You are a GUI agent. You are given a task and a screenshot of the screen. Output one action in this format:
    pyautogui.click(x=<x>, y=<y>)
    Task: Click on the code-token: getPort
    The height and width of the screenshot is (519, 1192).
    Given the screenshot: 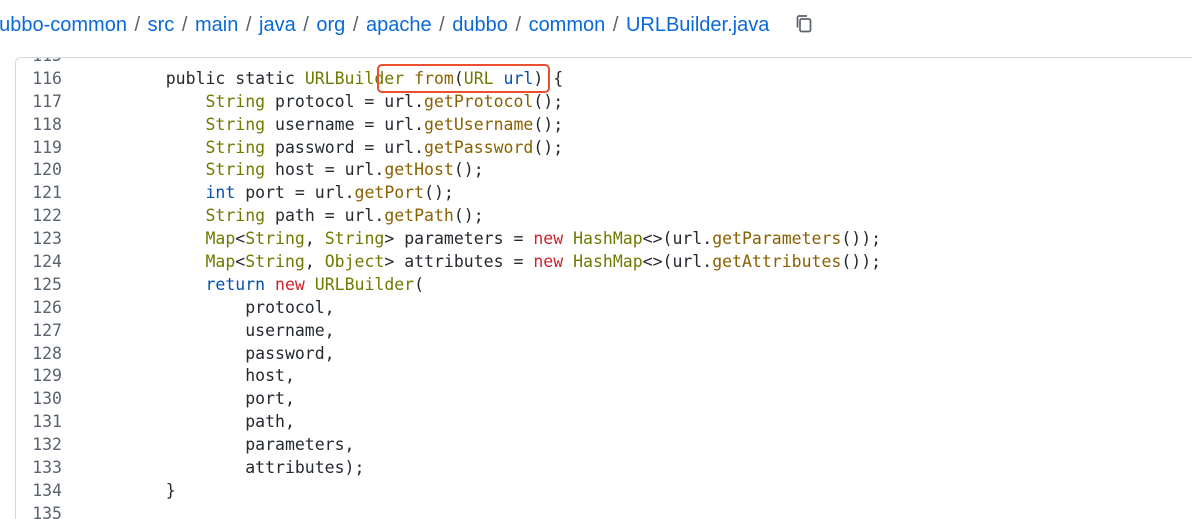 What is the action you would take?
    pyautogui.click(x=389, y=193)
    